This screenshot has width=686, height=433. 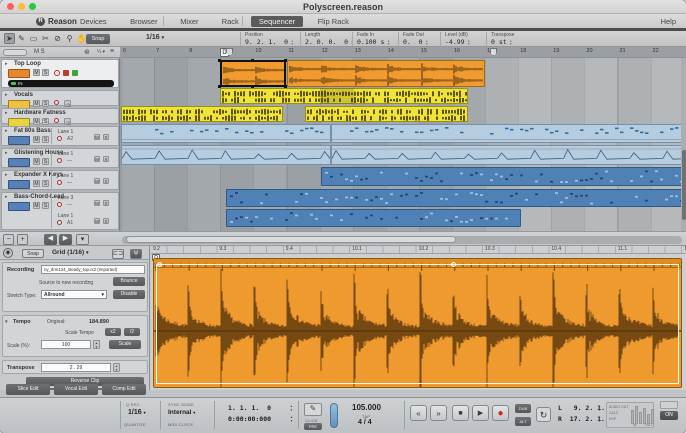 I want to click on title-bar: Polyscreen.reason, so click(x=343, y=7).